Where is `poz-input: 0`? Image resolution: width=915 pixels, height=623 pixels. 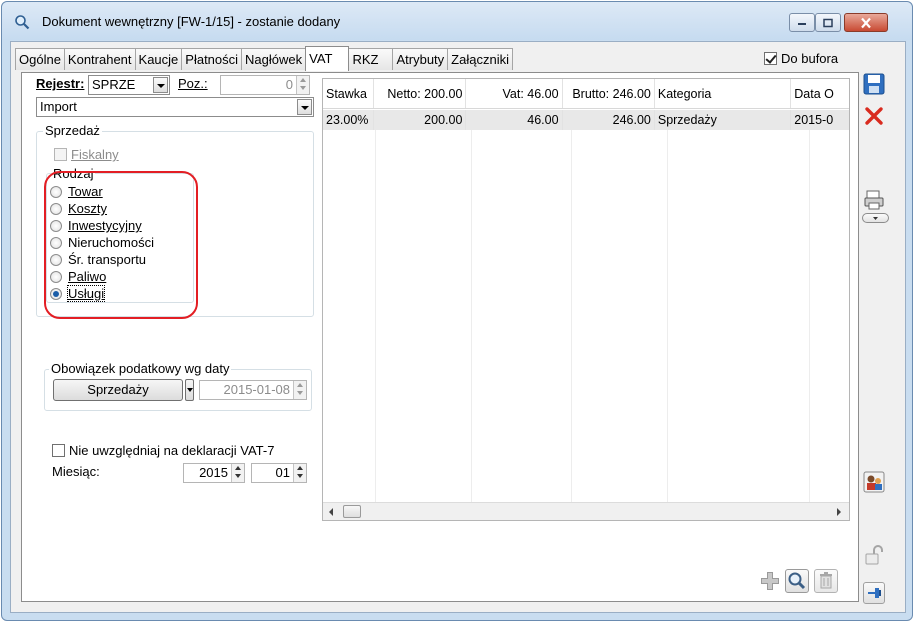 poz-input: 0 is located at coordinates (265, 85).